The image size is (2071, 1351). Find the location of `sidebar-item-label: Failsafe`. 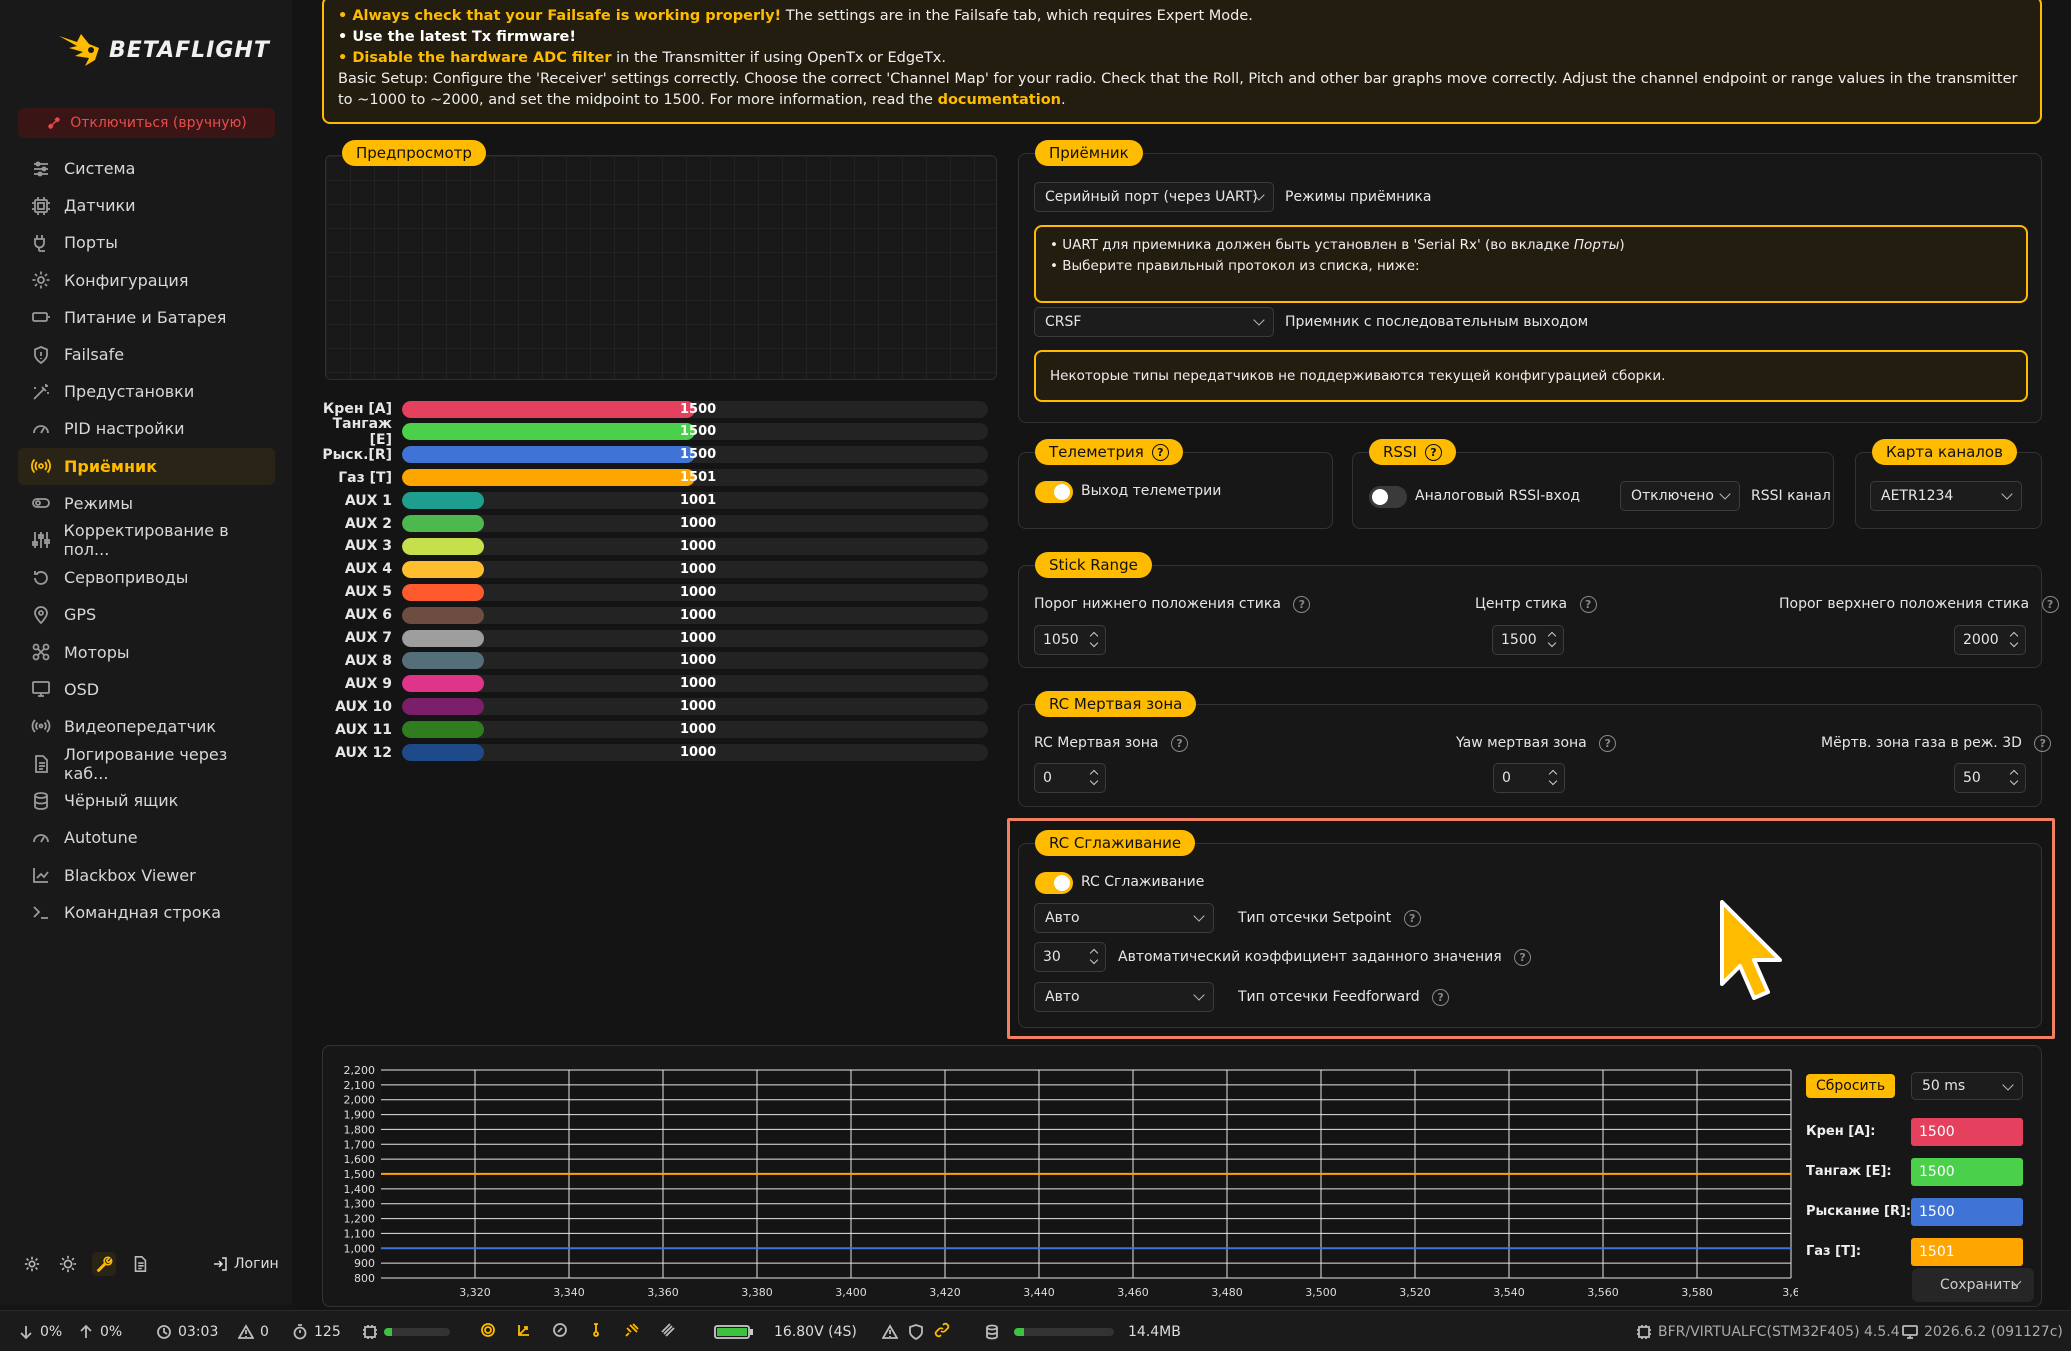

sidebar-item-label: Failsafe is located at coordinates (94, 355).